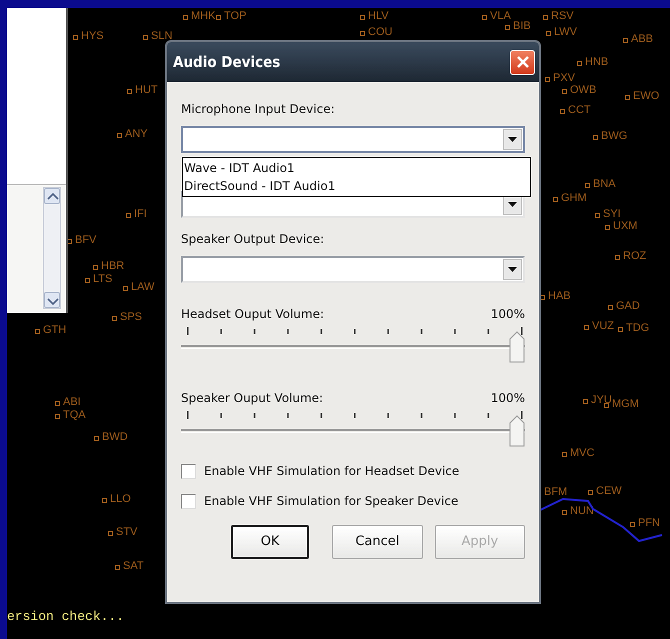 This screenshot has height=639, width=670. Describe the element at coordinates (129, 566) in the screenshot. I see `airport-label: SAT` at that location.